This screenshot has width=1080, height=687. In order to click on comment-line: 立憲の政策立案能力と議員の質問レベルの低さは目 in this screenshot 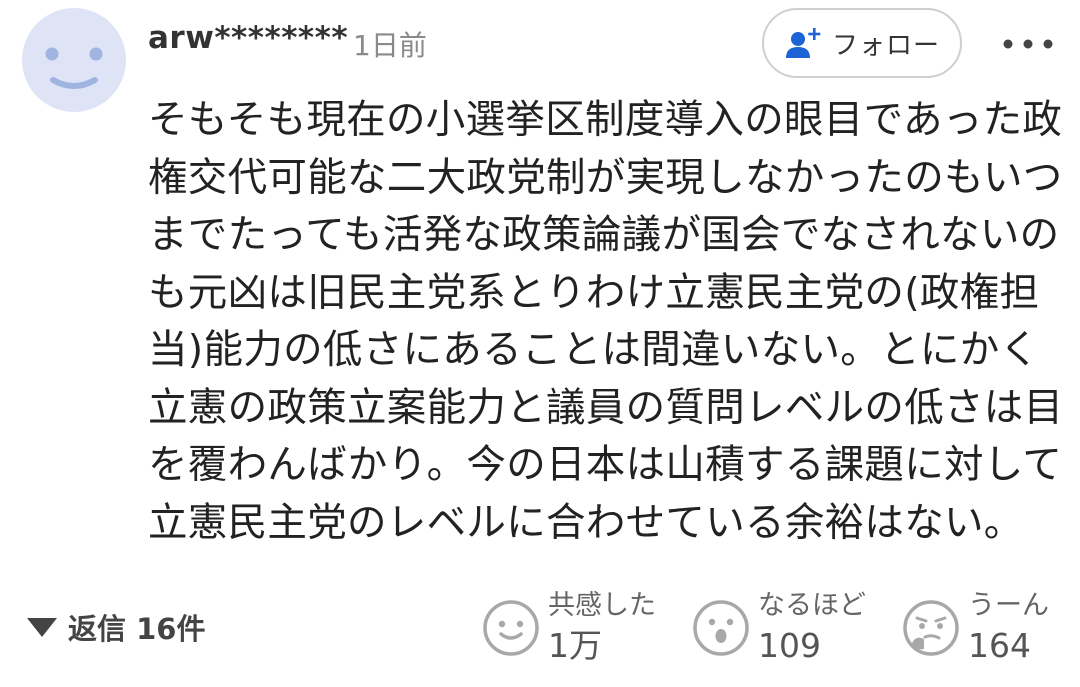, I will do `click(606, 407)`.